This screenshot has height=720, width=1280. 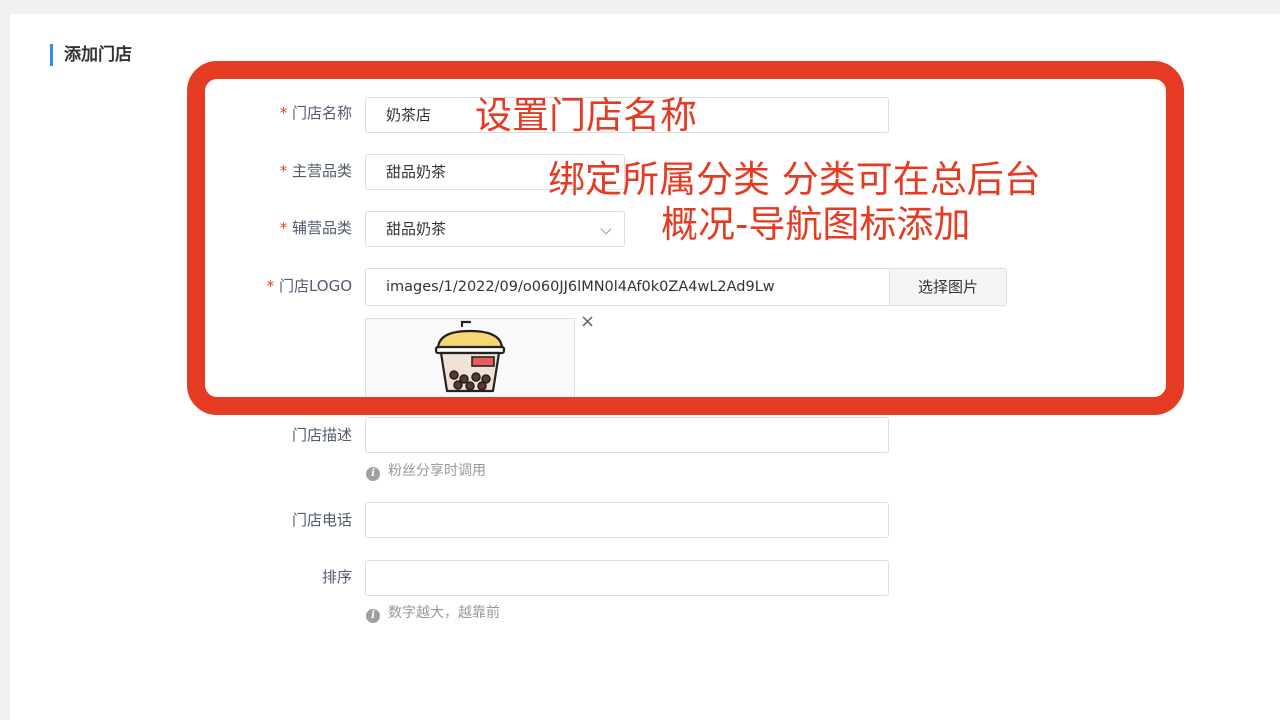 What do you see at coordinates (308, 286) in the screenshot?
I see `logo-label: * 门店LOGO` at bounding box center [308, 286].